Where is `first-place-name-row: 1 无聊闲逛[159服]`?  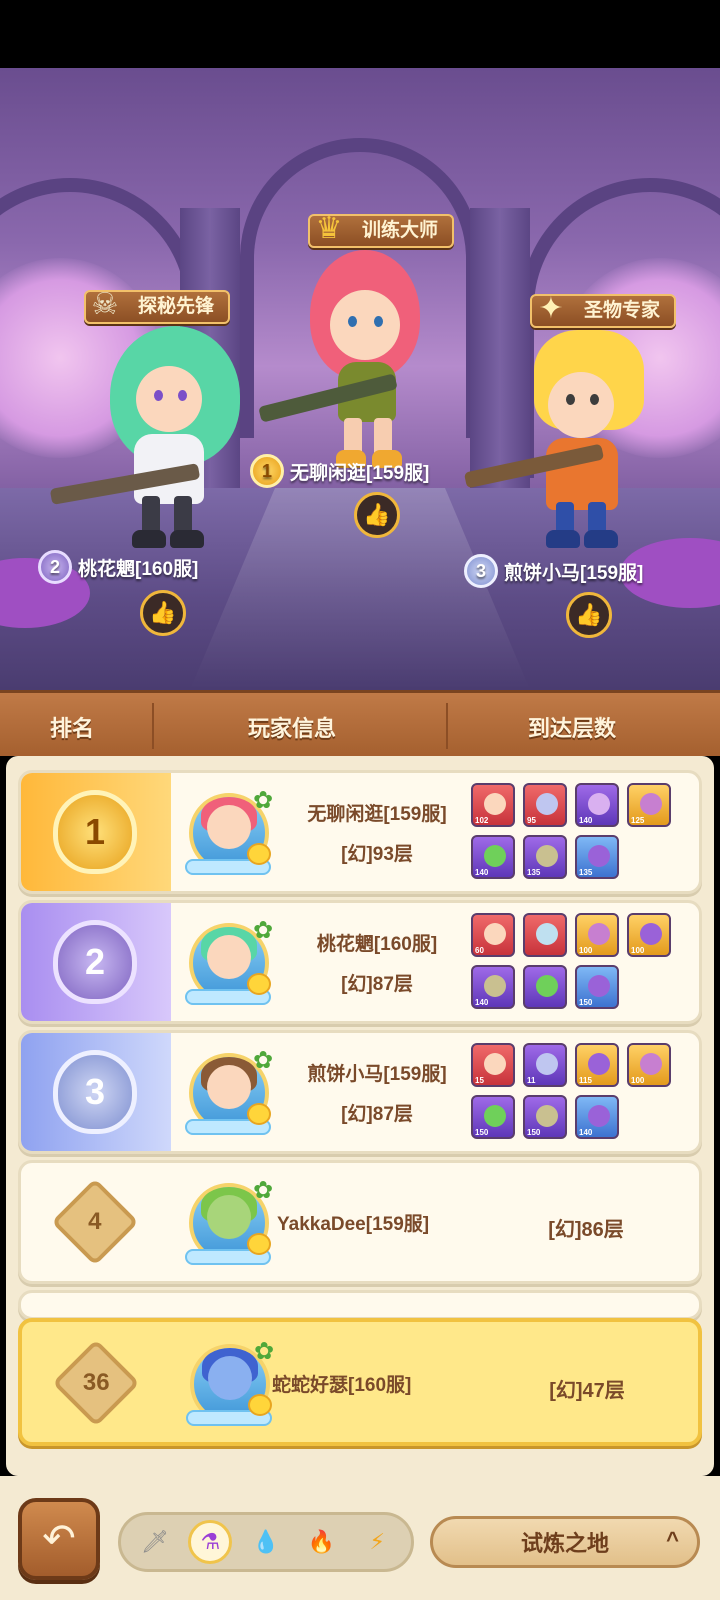 first-place-name-row: 1 无聊闲逛[159服] is located at coordinates (339, 471).